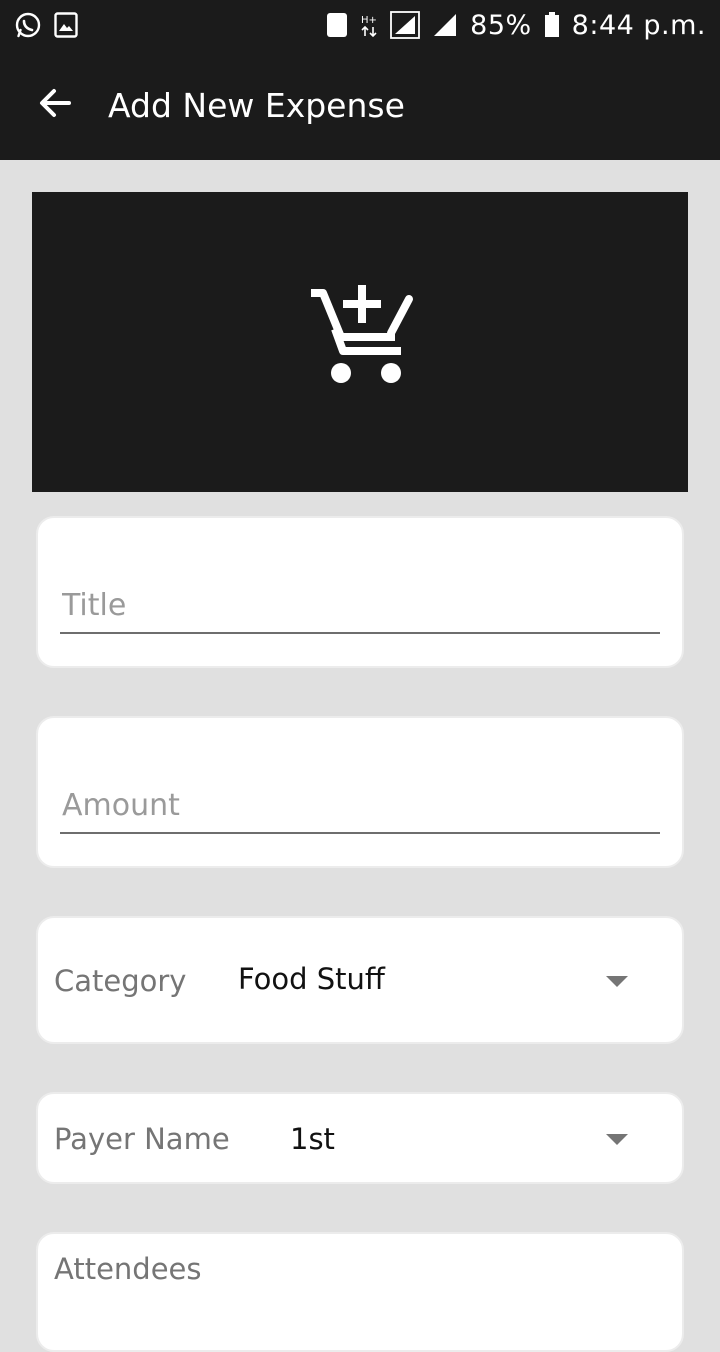 This screenshot has width=720, height=1352. What do you see at coordinates (256, 105) in the screenshot?
I see `page-title: Add New Expense` at bounding box center [256, 105].